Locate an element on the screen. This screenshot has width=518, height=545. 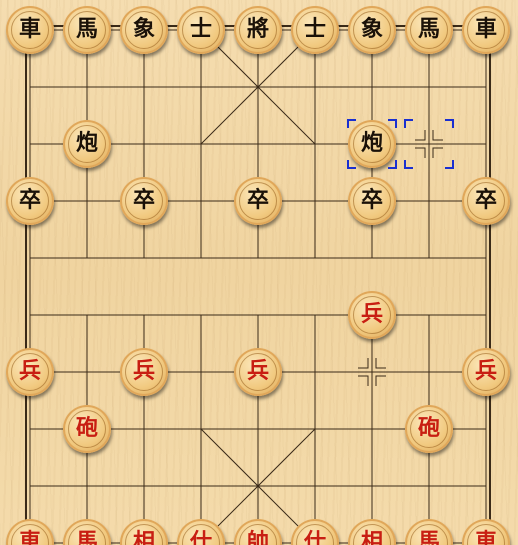
last-move-markers is located at coordinates (400, 144).